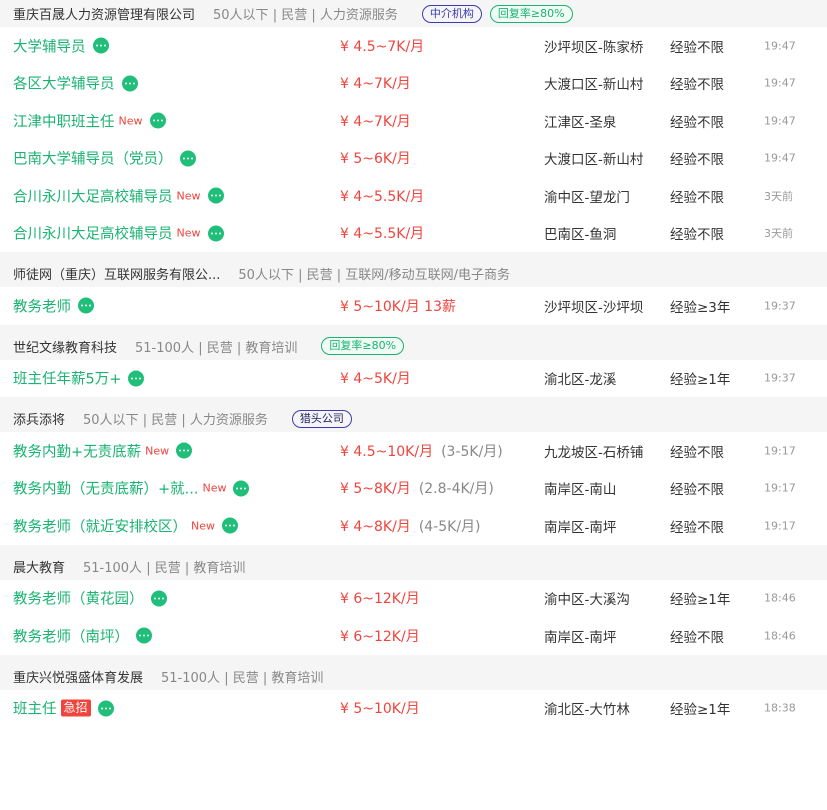 The image size is (827, 810). I want to click on job-title-cell: 教务内勤（无责底薪）+就... New, so click(131, 488).